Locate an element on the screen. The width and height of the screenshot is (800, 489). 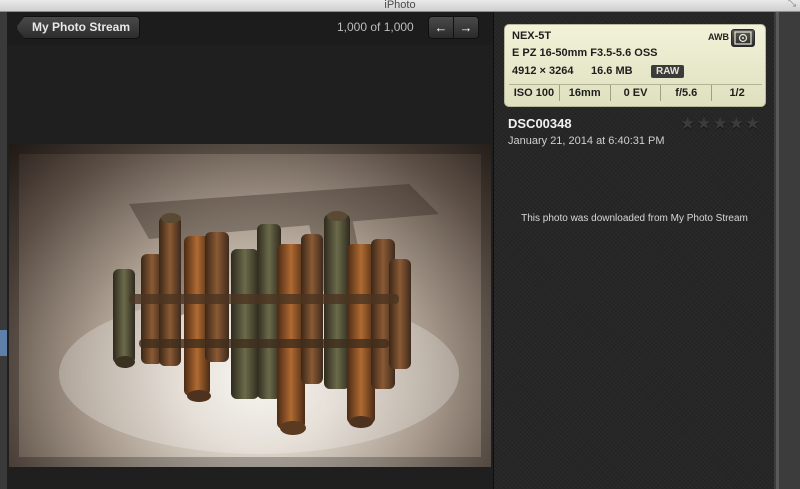
exposure-params: ISO 100 16mm 0 EV f/5.6 1/2 is located at coordinates (635, 92).